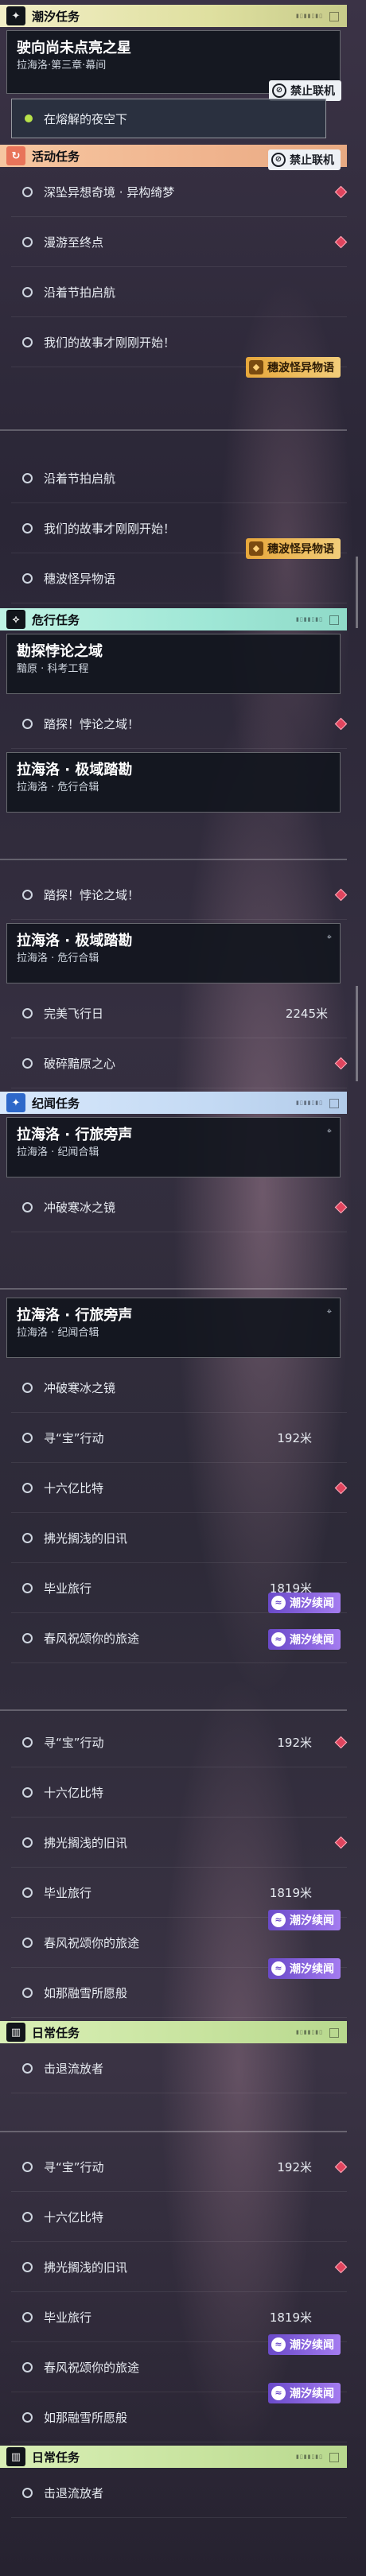 The image size is (366, 2576). I want to click on section-title: 日常任务, so click(56, 2457).